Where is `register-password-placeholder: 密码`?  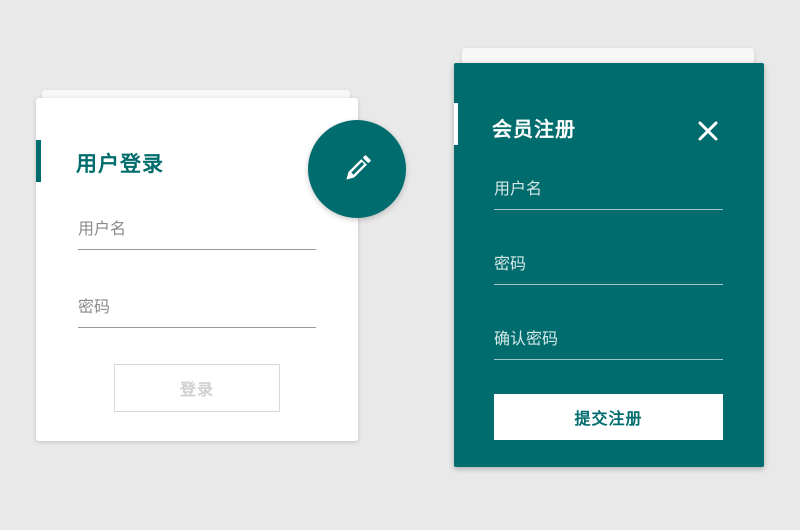
register-password-placeholder: 密码 is located at coordinates (510, 263).